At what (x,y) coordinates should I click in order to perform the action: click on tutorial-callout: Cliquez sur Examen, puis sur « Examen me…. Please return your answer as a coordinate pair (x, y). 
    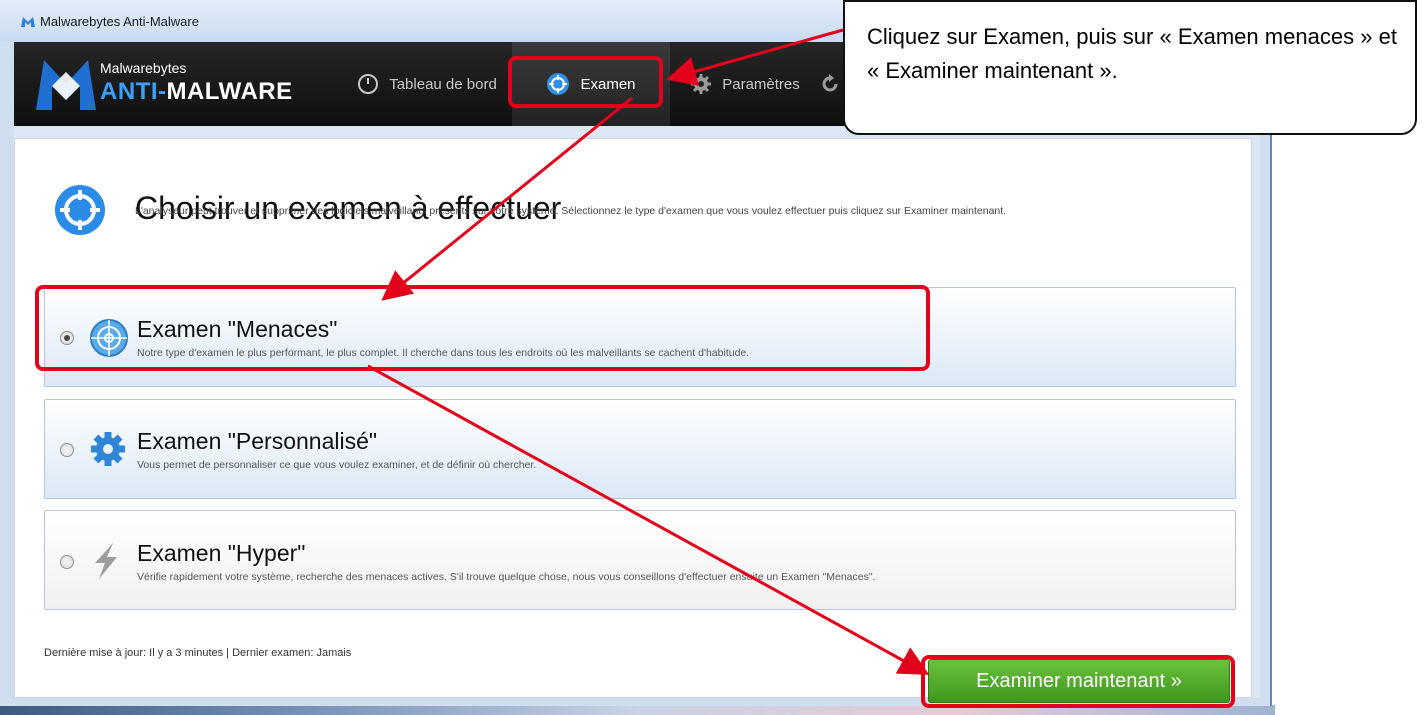
    Looking at the image, I should click on (1130, 67).